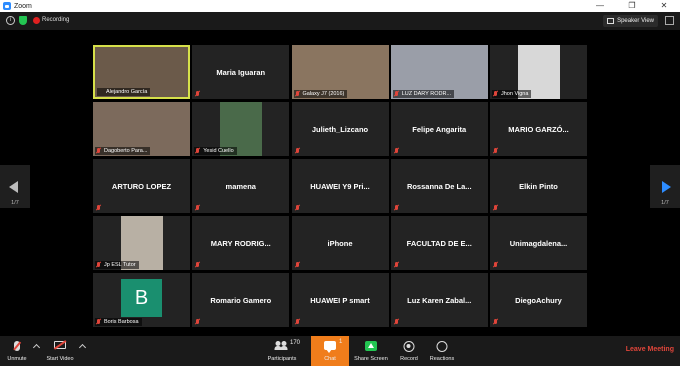 This screenshot has height=366, width=680. I want to click on participant-tile: DiegoAchury, so click(538, 300).